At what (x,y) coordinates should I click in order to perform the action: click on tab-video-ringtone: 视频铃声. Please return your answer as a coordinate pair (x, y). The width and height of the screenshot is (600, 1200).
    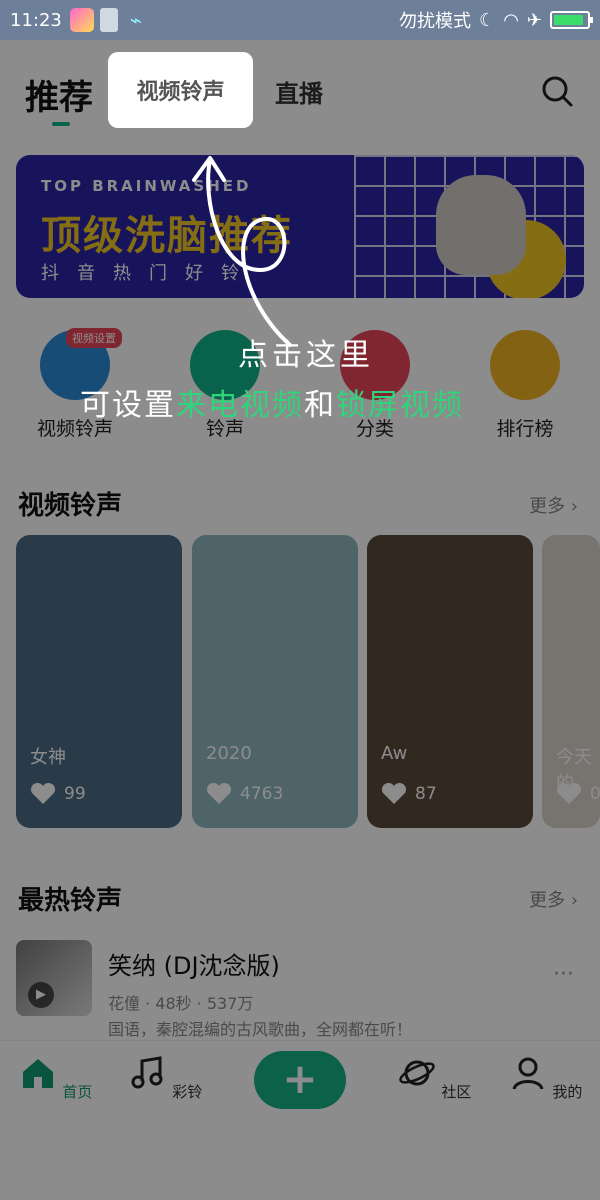
    Looking at the image, I should click on (180, 90).